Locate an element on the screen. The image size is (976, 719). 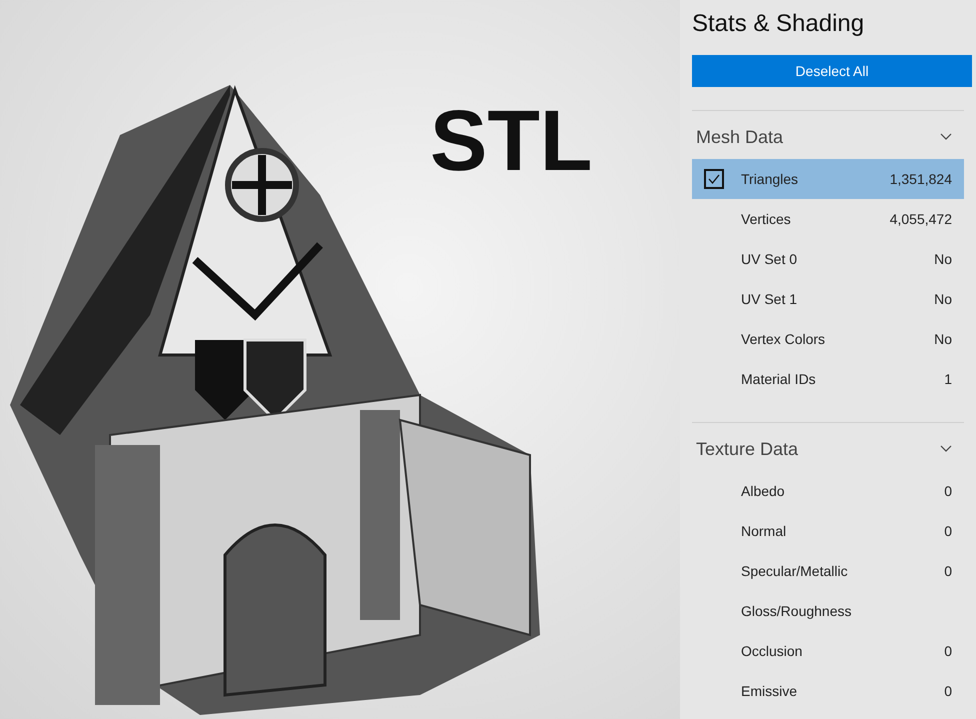
stat-label: Emissive is located at coordinates (769, 691).